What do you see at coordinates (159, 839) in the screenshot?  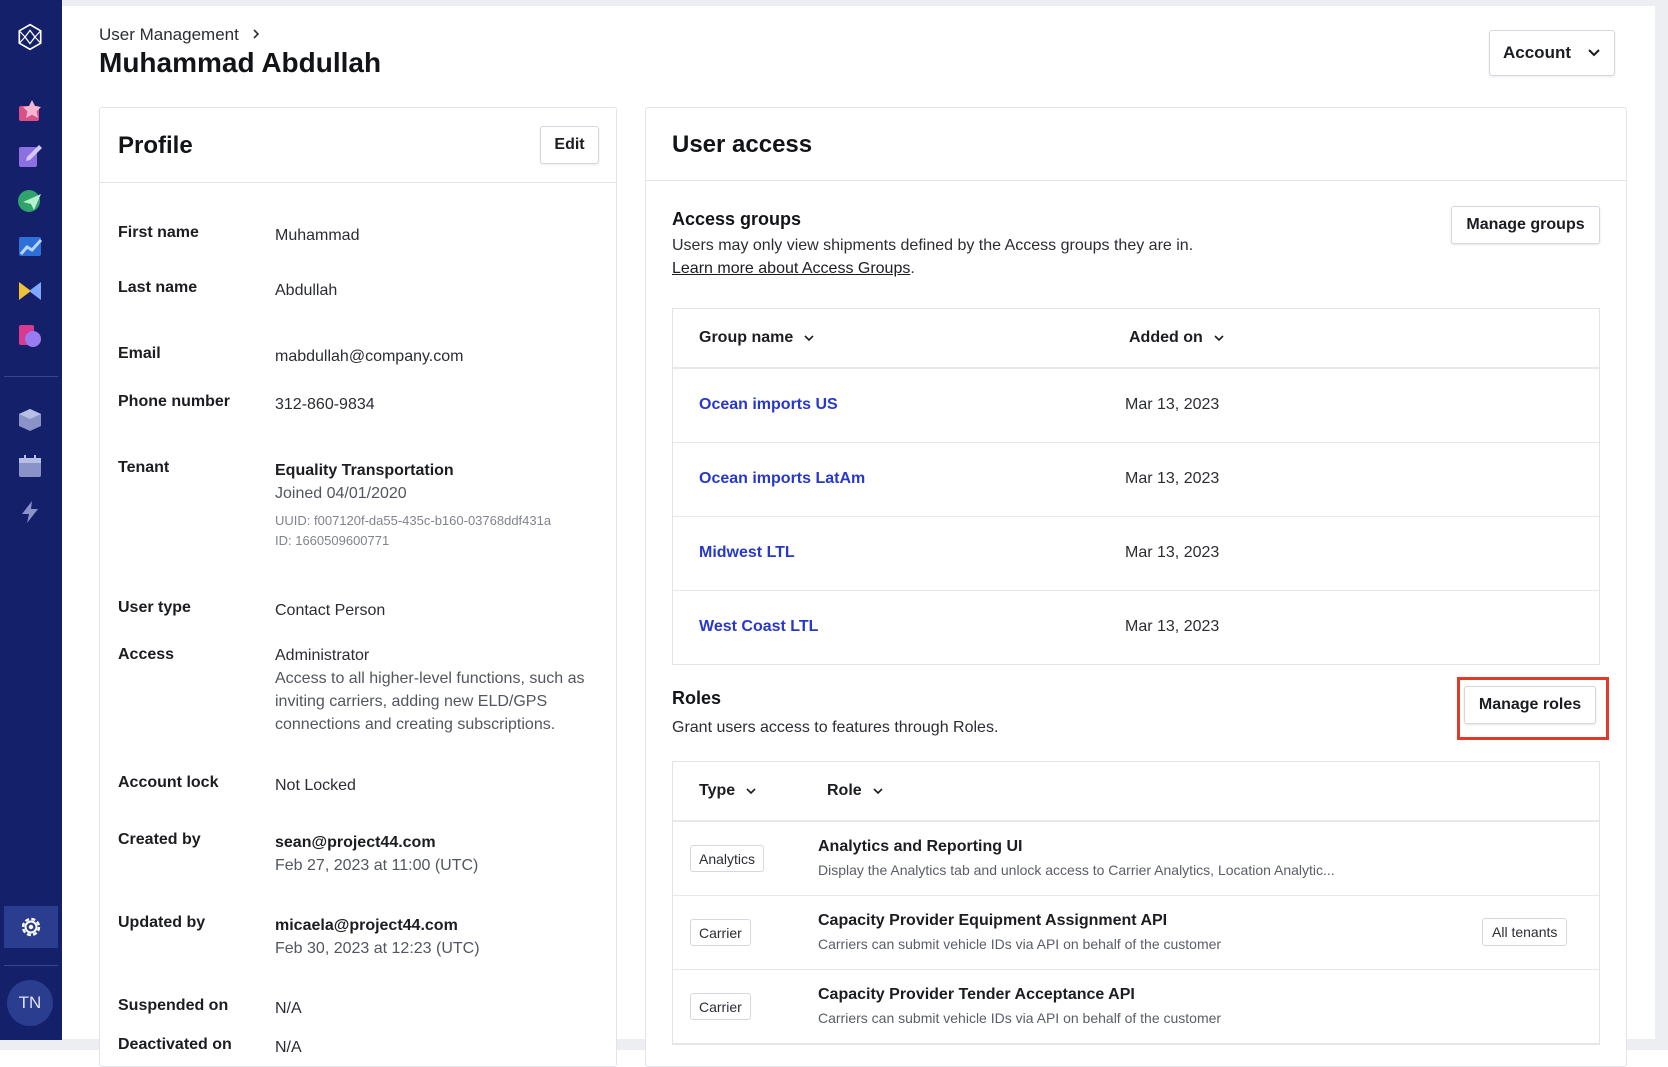 I see `field-label: Created by` at bounding box center [159, 839].